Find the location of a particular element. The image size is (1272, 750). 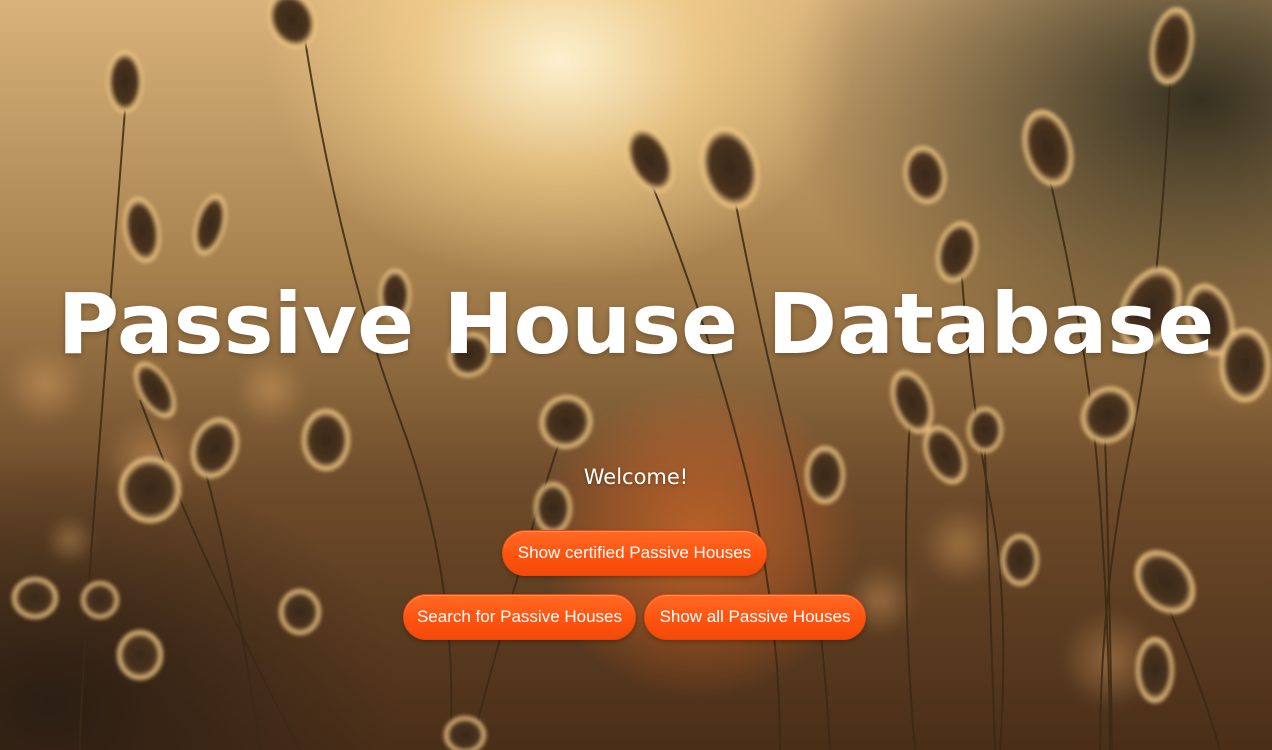

search-button: Search for Passive Houses is located at coordinates (519, 617).